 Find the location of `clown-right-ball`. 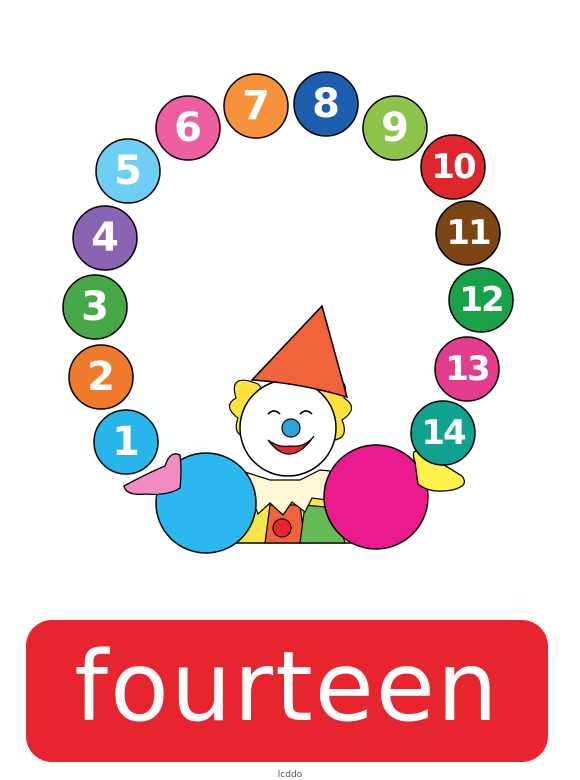

clown-right-ball is located at coordinates (376, 497).